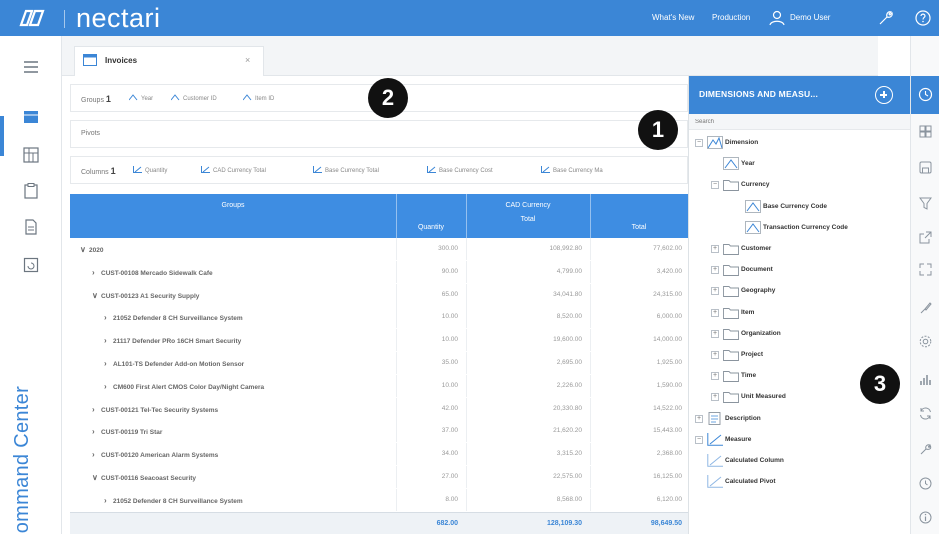 This screenshot has width=939, height=534. Describe the element at coordinates (431, 227) in the screenshot. I see `header-quantity: Quantity` at that location.